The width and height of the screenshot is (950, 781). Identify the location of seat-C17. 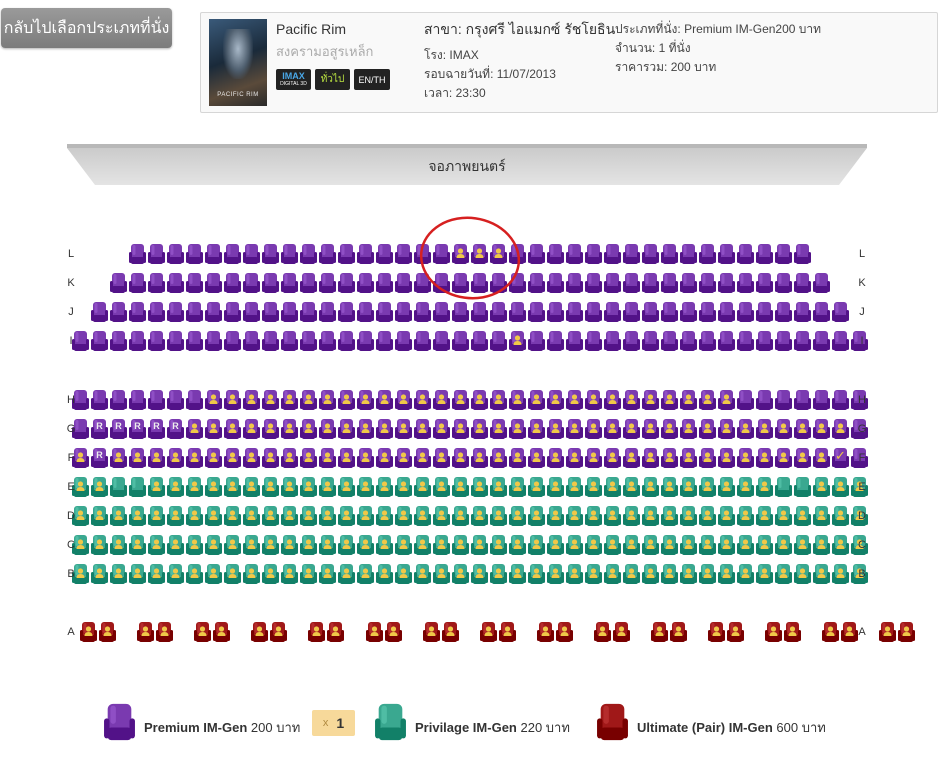
(384, 545).